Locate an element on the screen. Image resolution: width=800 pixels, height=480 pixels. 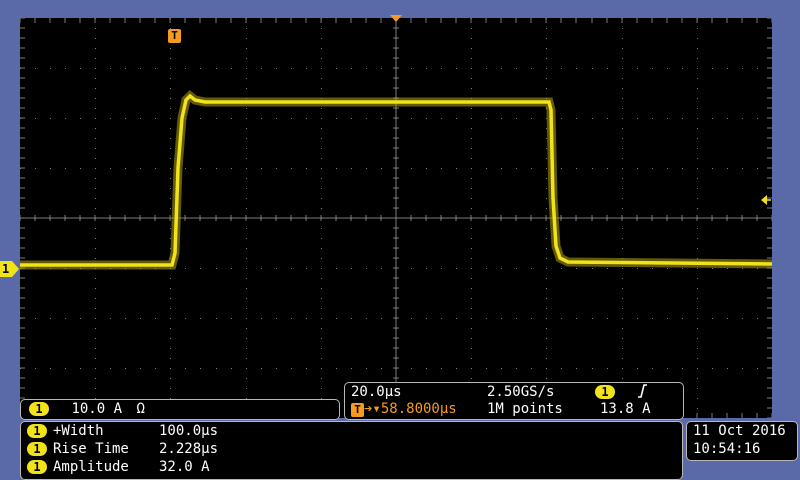
trigger-position-marker-icon is located at coordinates (396, 19).